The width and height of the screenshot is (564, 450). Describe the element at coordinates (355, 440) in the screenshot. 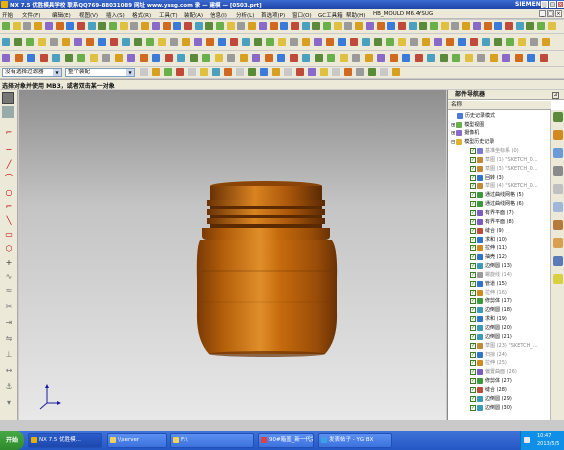

I see `taskbar-button: 发表帖子 - YG BX` at that location.